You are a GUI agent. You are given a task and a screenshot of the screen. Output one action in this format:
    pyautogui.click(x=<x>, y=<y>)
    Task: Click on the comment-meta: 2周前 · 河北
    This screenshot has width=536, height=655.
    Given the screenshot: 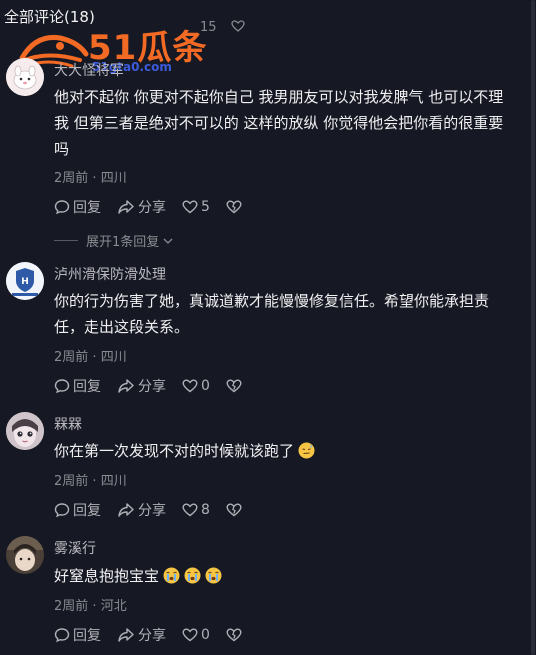 What is the action you would take?
    pyautogui.click(x=90, y=606)
    